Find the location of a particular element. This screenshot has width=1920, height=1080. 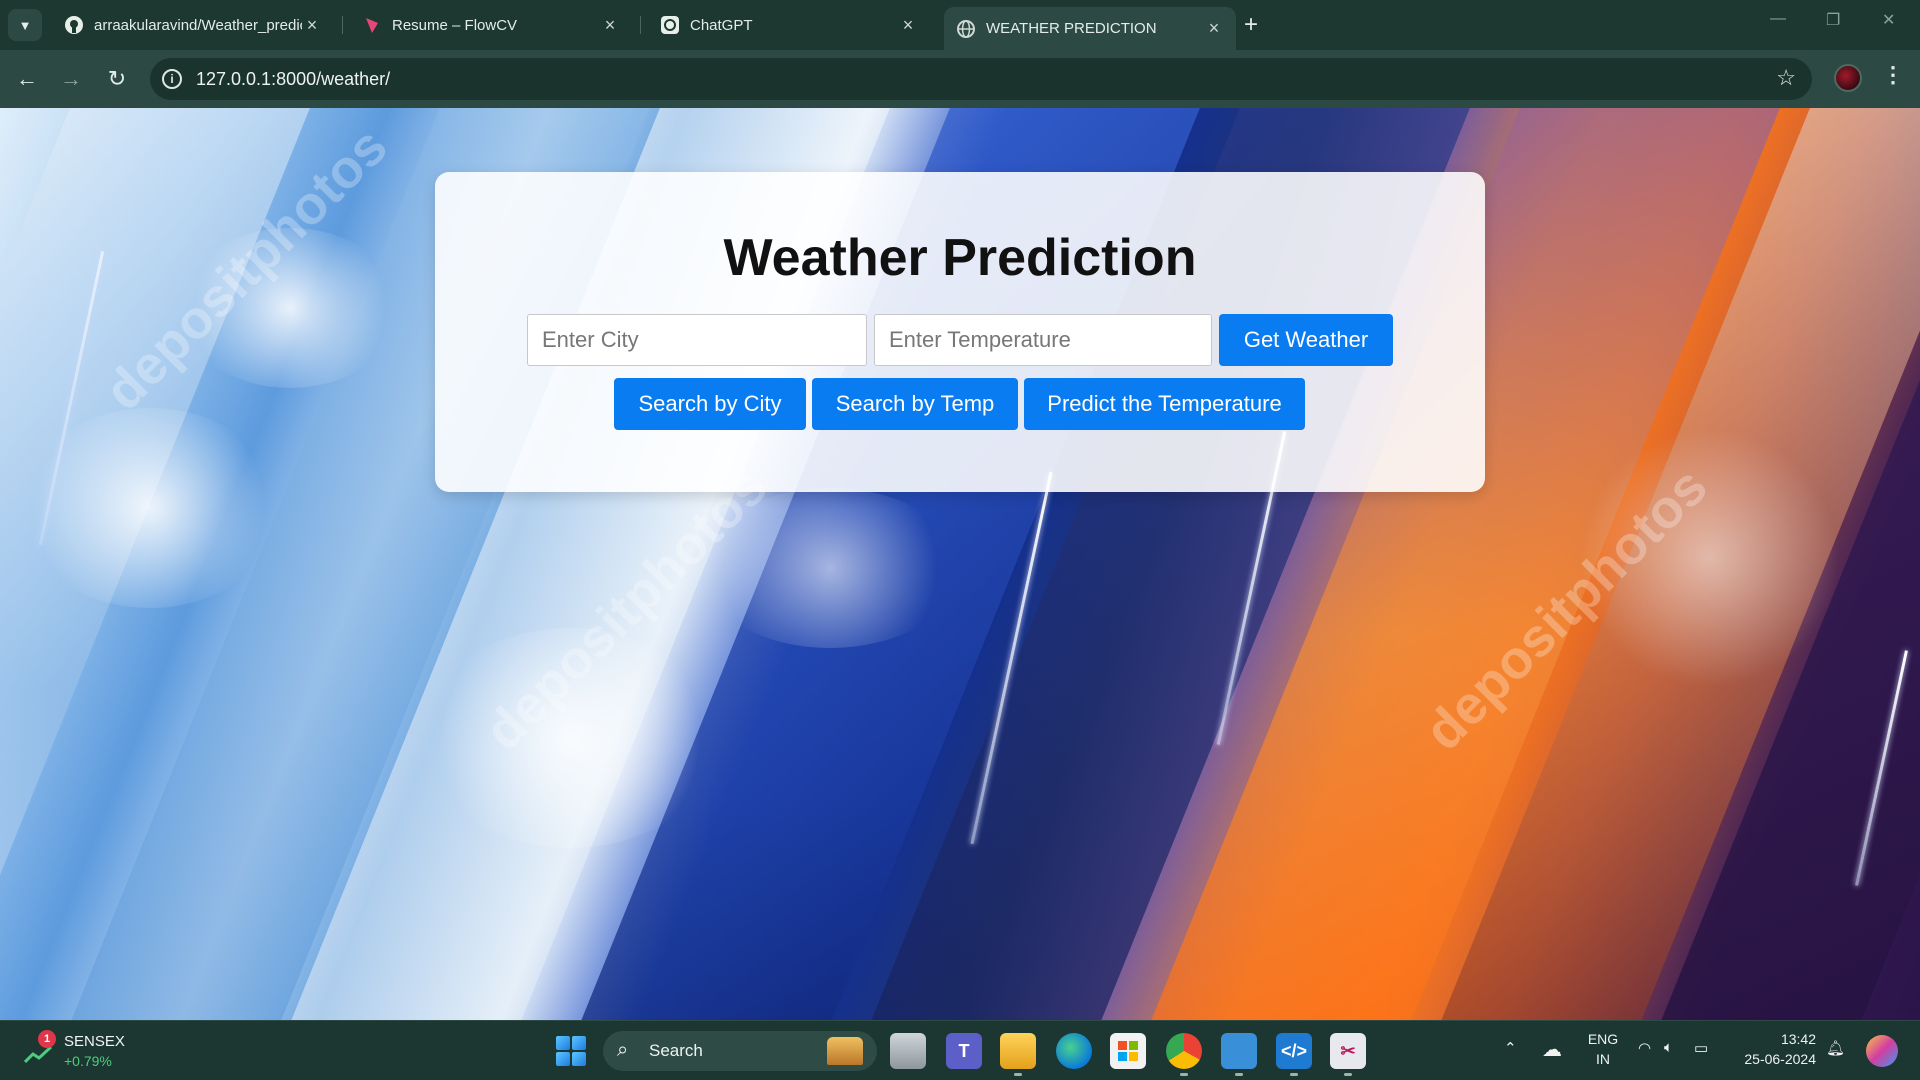

globe-icon is located at coordinates (966, 29).